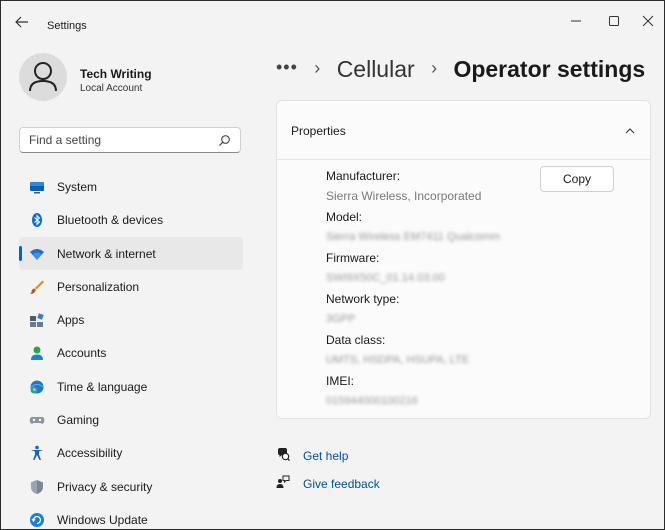  I want to click on close-icon, so click(647, 21).